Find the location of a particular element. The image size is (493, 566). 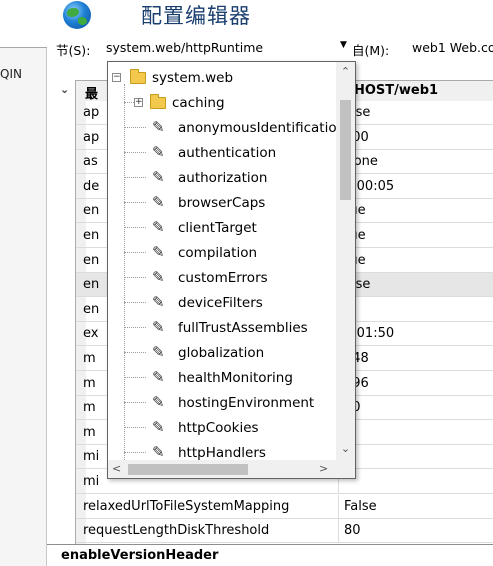

grid-row: requestLengthDiskThreshold 80 is located at coordinates (284, 531).